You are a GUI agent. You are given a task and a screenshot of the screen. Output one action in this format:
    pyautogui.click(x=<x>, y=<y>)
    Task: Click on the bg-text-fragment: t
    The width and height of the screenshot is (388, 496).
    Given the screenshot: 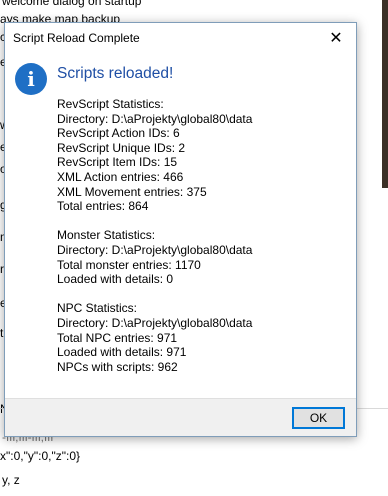 What is the action you would take?
    pyautogui.click(x=2, y=333)
    